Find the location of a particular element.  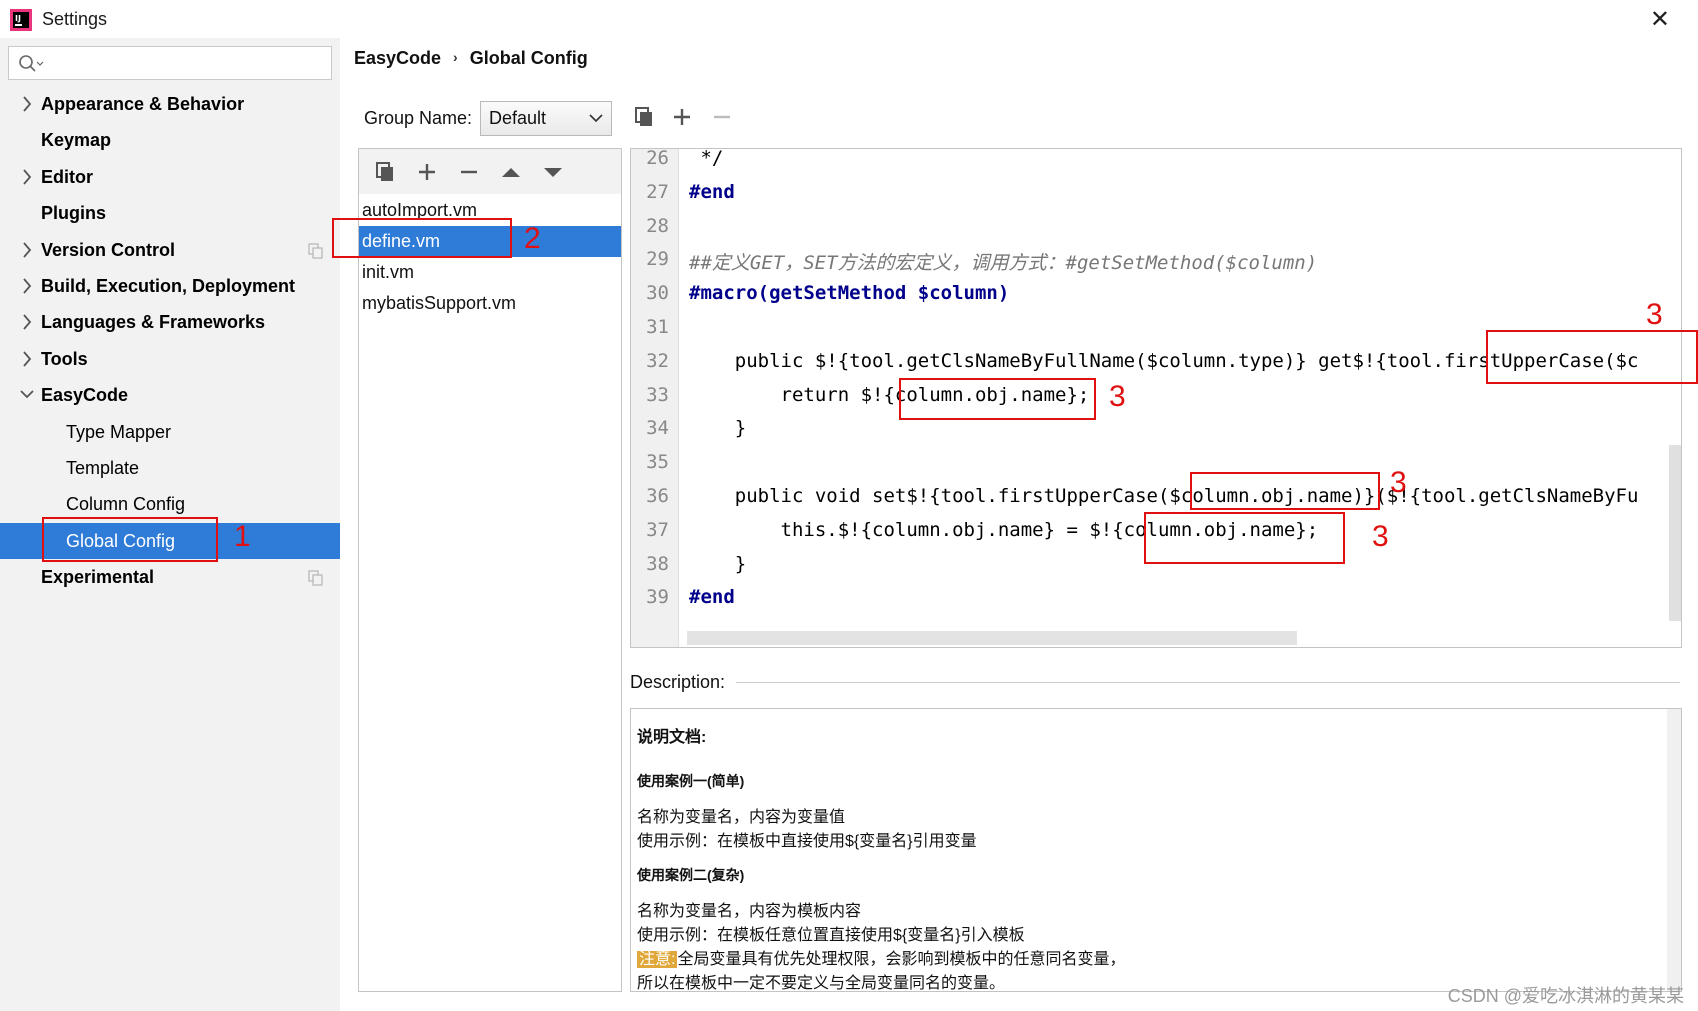

remove-group-icon is located at coordinates (722, 117).